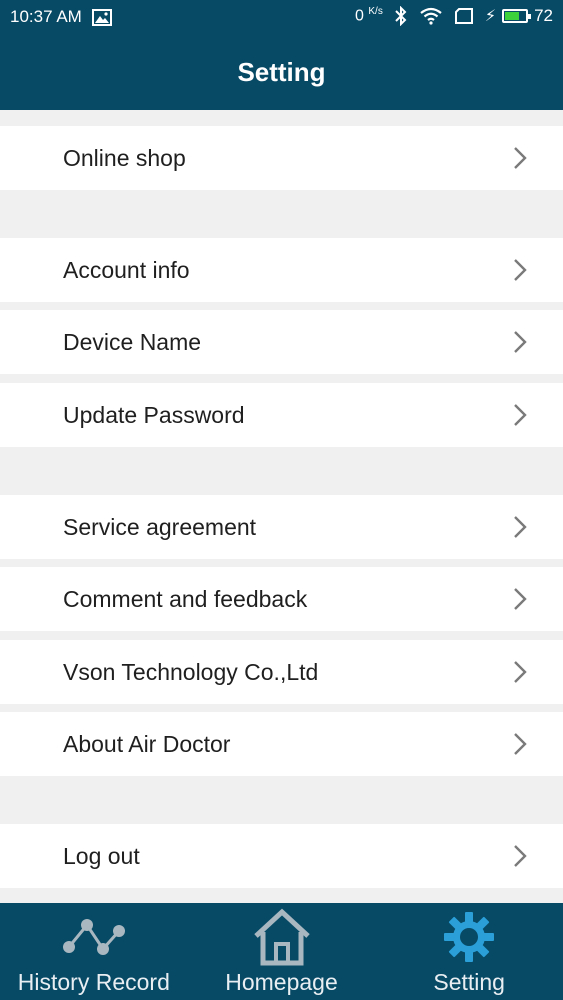 The width and height of the screenshot is (563, 1000). Describe the element at coordinates (191, 671) in the screenshot. I see `menu-item-label: Vson Technology Co.,Ltd` at that location.